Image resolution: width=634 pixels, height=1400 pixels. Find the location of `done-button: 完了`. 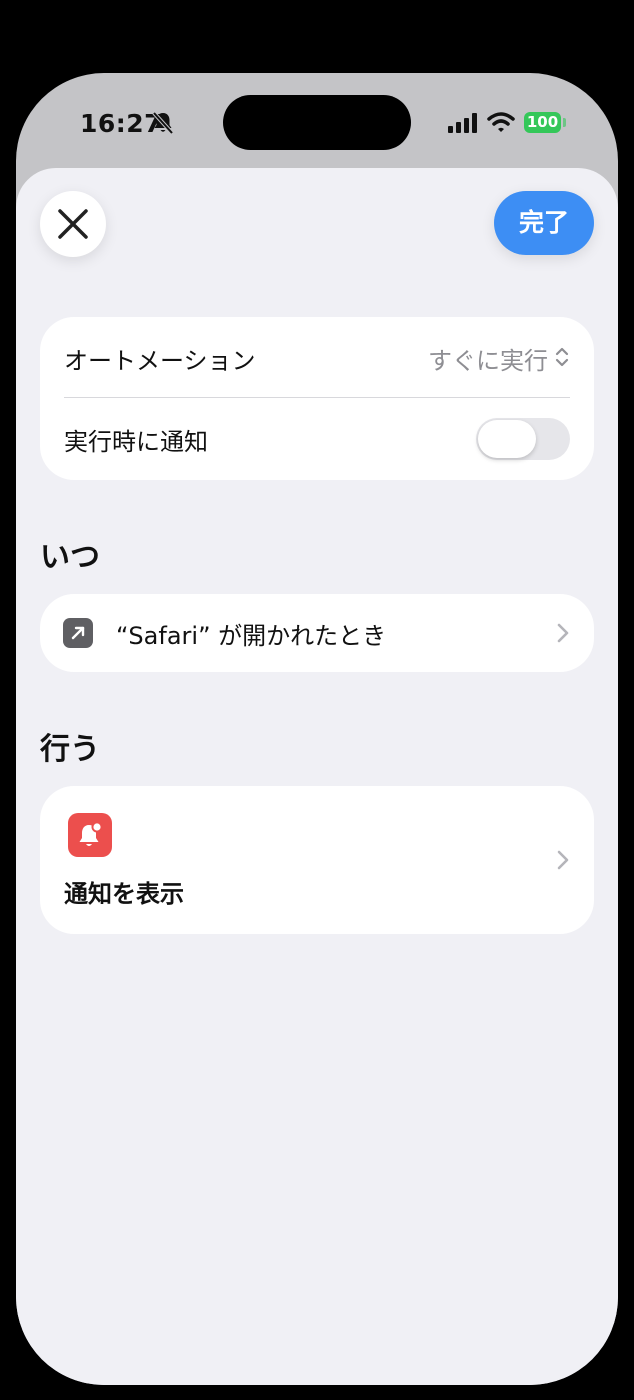

done-button: 完了 is located at coordinates (544, 223).